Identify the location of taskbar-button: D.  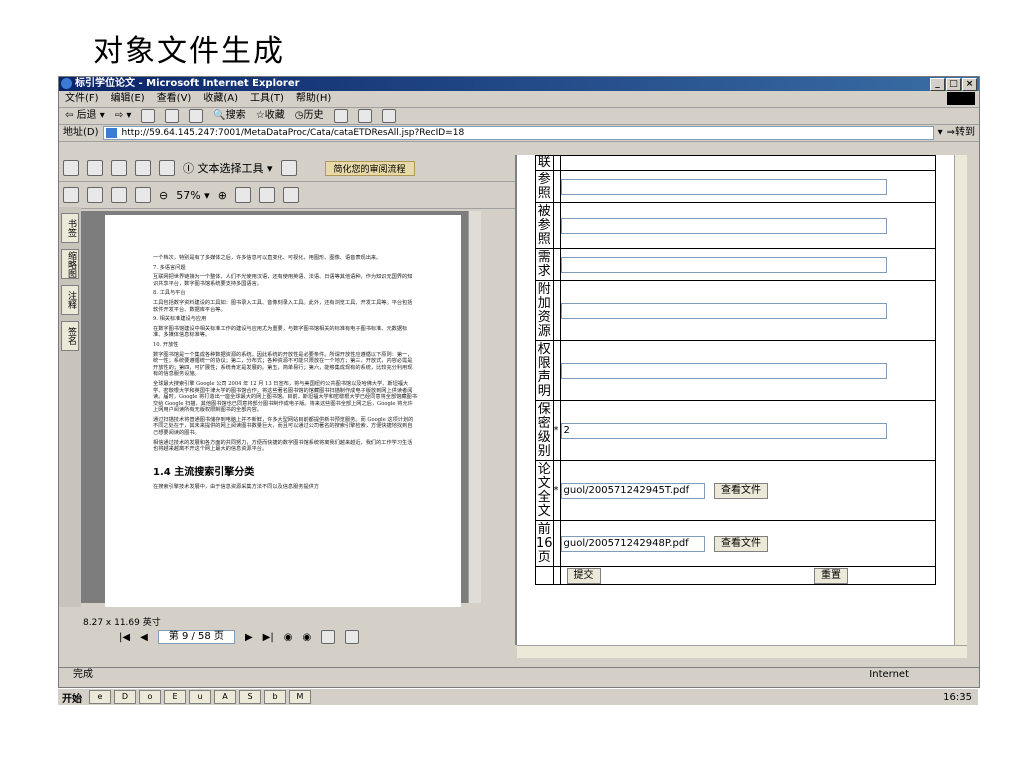
(125, 697).